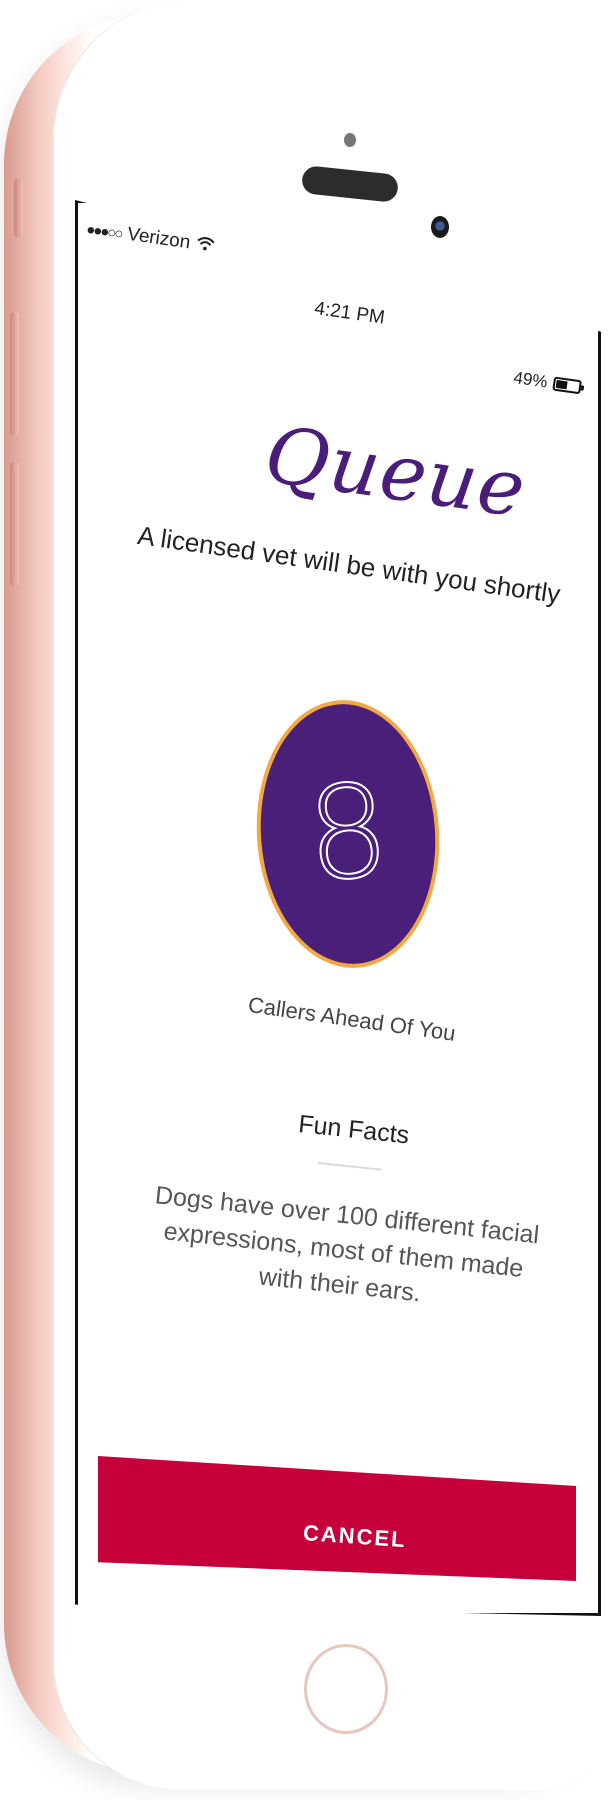  Describe the element at coordinates (561, 384) in the screenshot. I see `battery-fill` at that location.